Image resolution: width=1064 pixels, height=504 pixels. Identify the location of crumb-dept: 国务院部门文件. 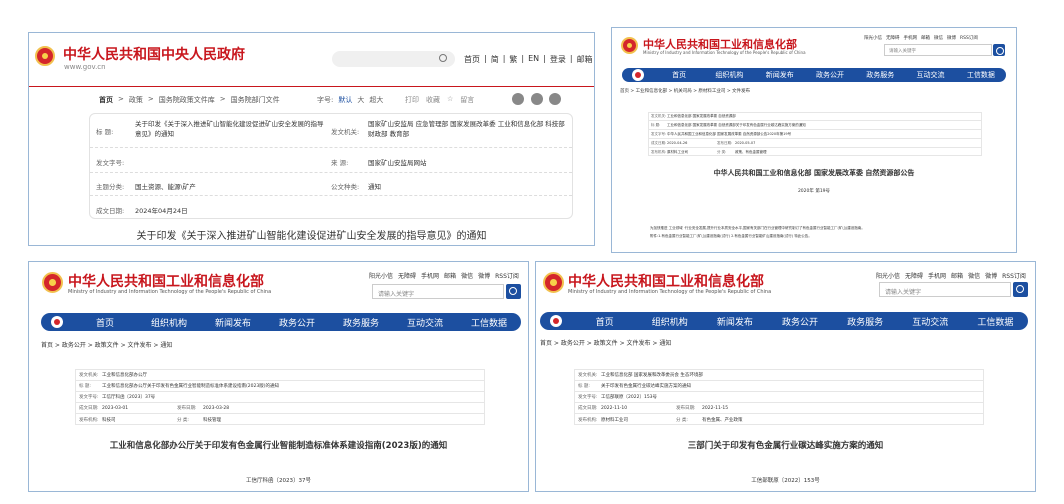
(255, 100).